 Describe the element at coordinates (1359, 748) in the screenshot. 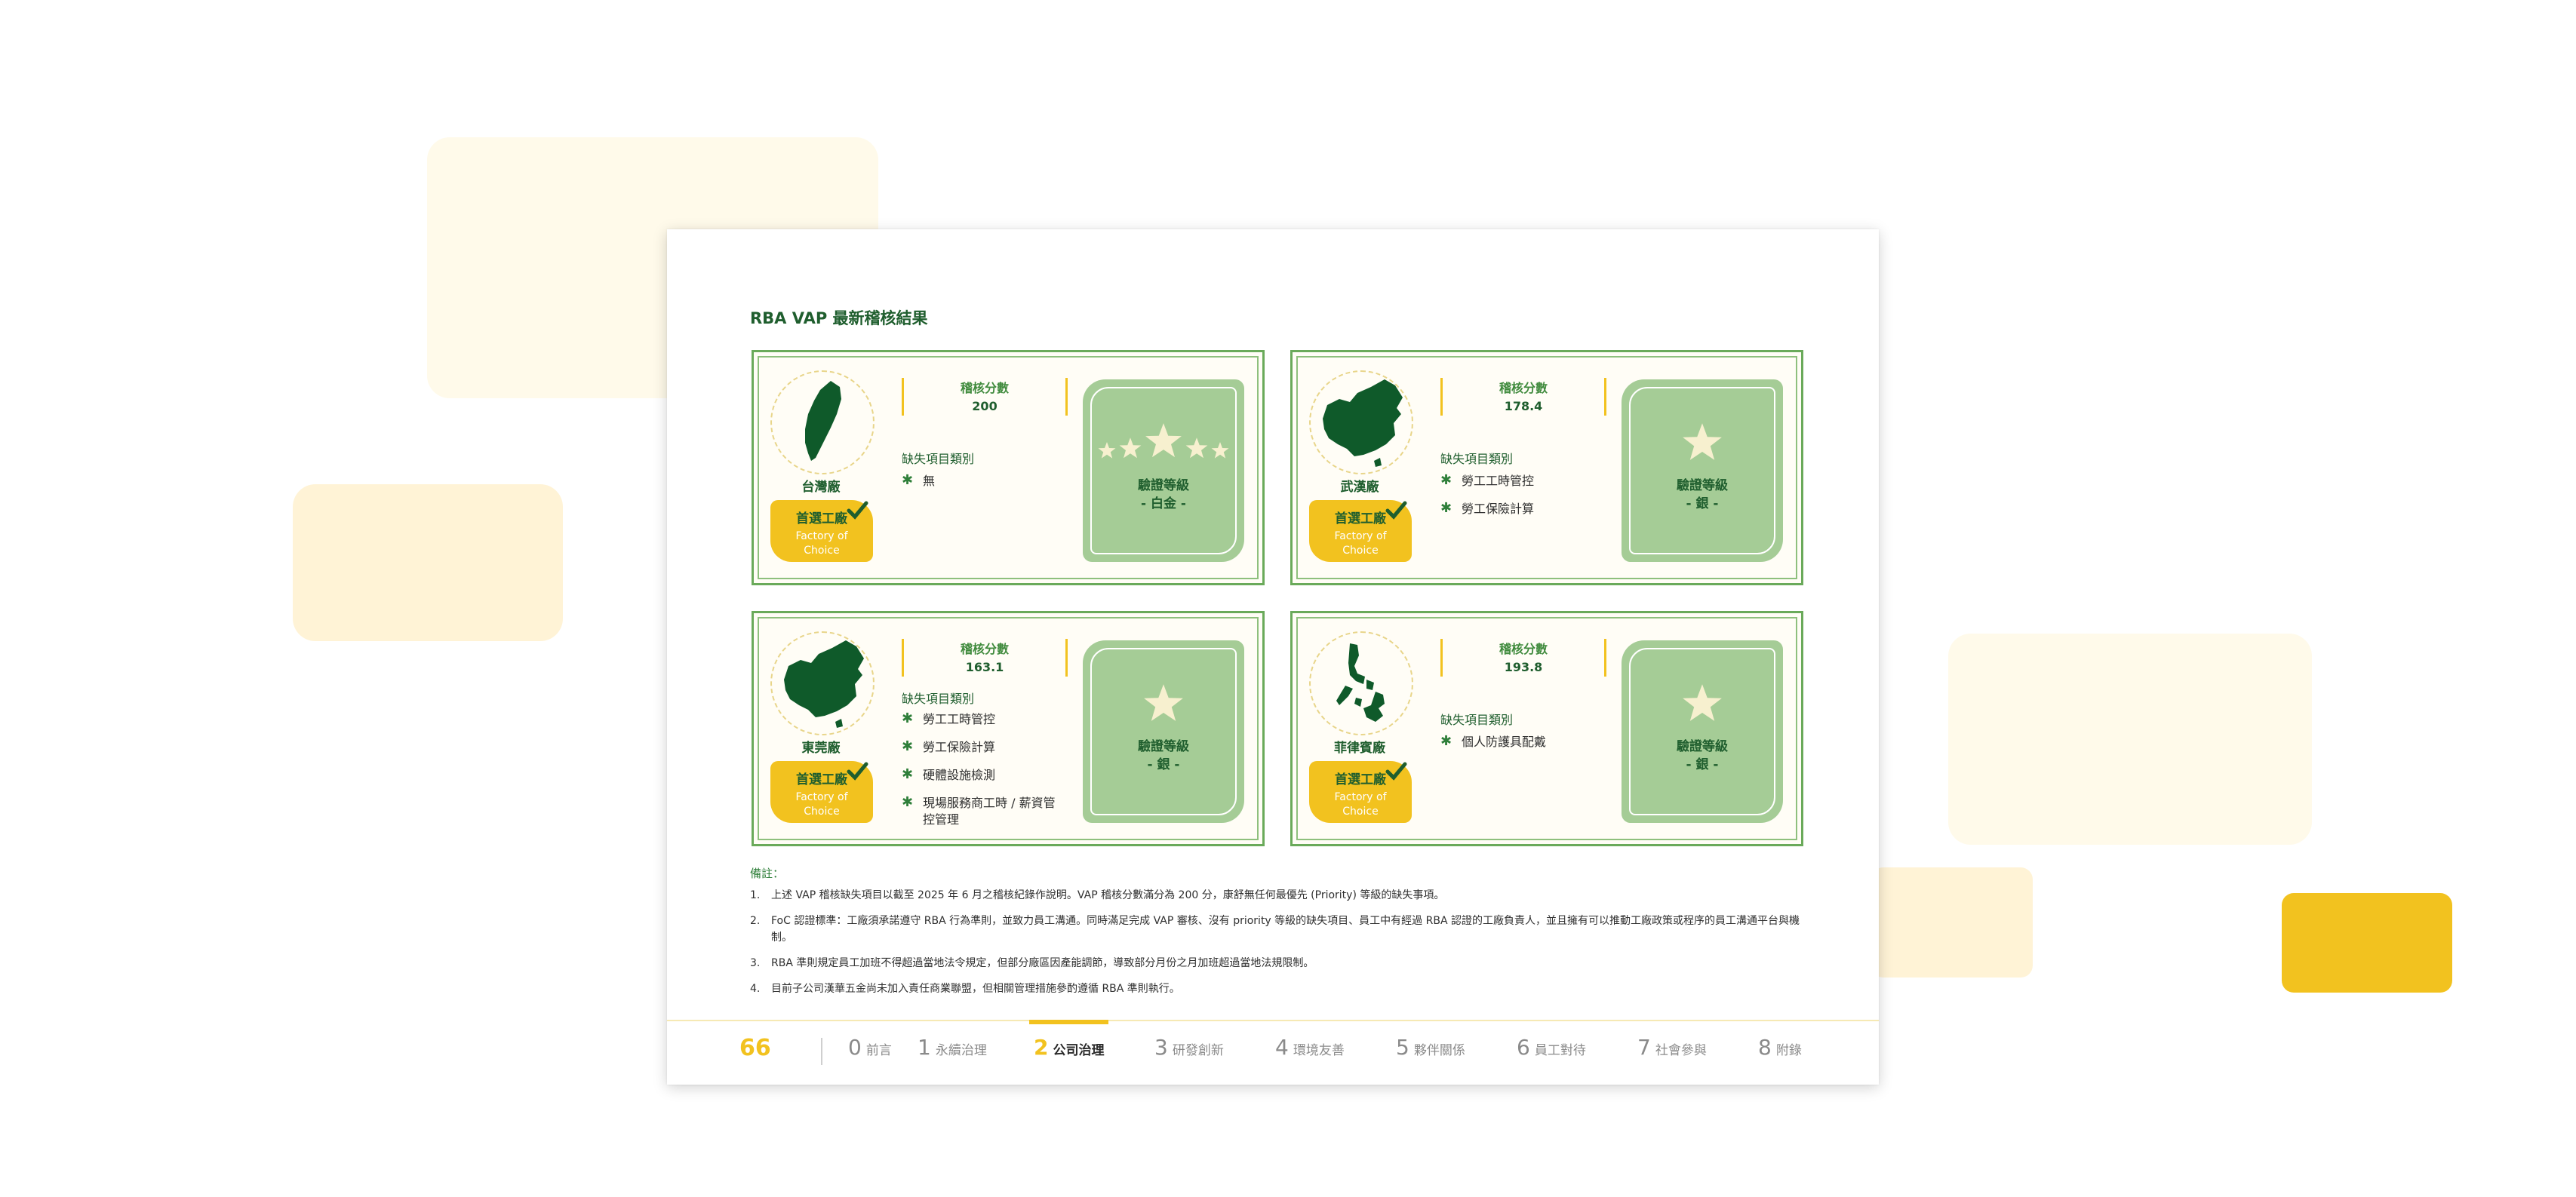

I see `factory-name: 菲律賓廠` at that location.